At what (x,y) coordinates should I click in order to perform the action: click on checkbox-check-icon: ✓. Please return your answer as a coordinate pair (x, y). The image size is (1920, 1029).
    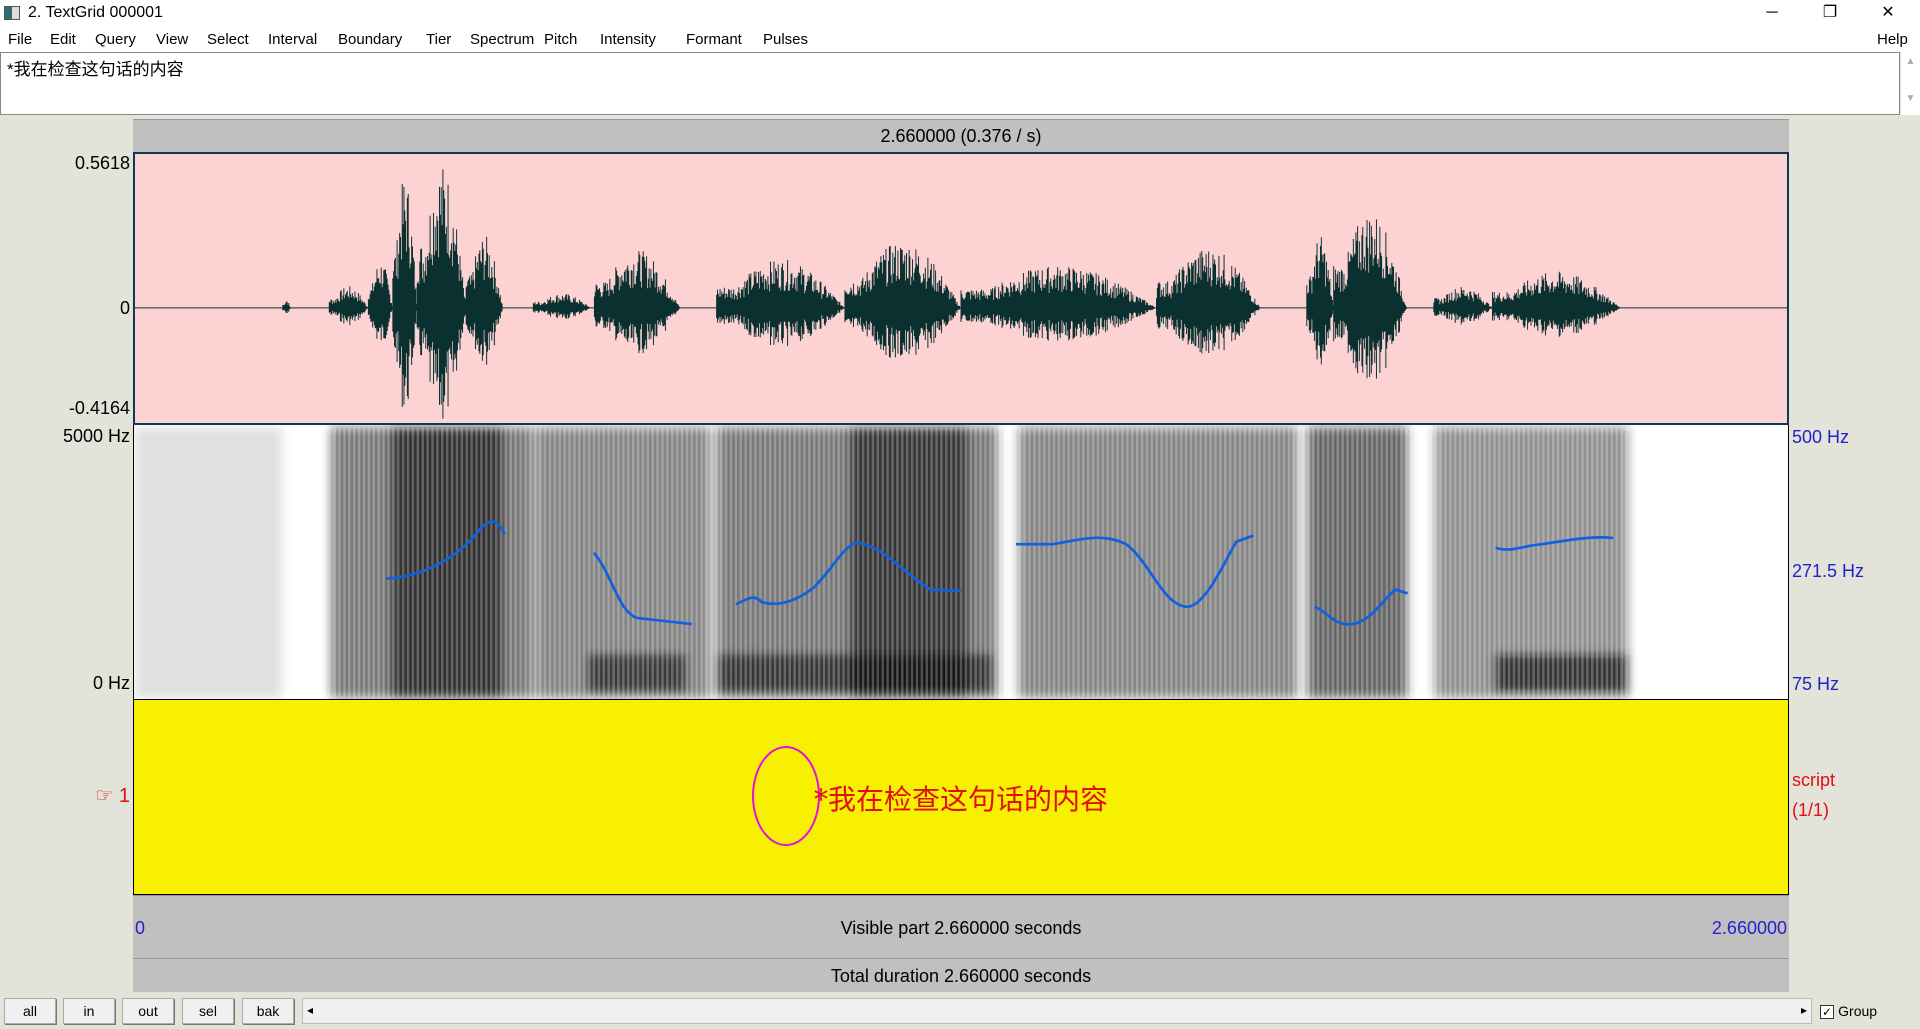
    Looking at the image, I should click on (1827, 1012).